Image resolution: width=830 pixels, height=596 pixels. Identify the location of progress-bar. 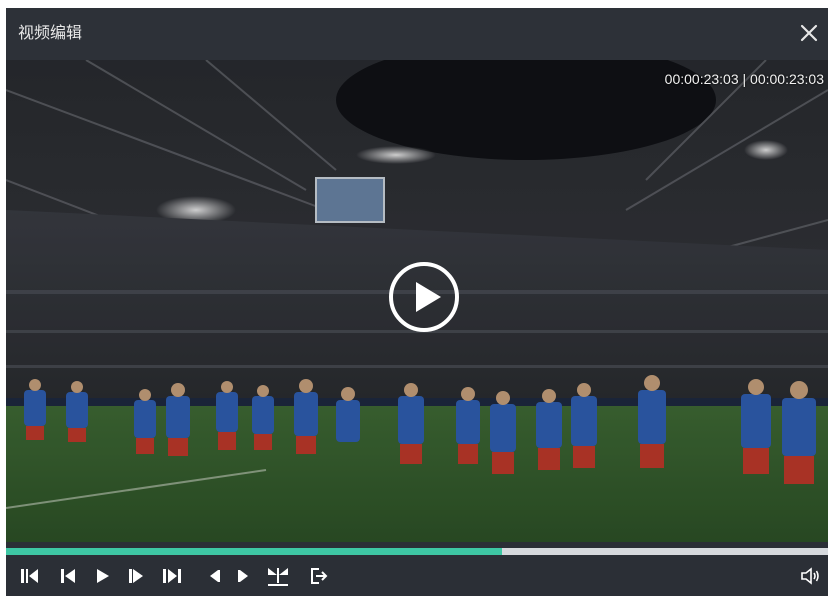
(417, 551).